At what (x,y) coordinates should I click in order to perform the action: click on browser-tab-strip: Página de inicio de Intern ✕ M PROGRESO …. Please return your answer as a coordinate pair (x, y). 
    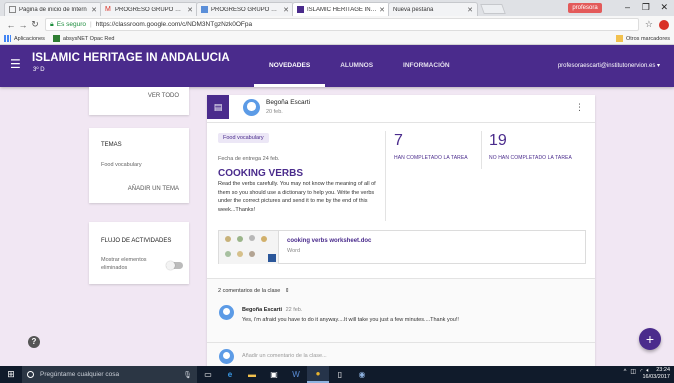
    Looking at the image, I should click on (337, 8).